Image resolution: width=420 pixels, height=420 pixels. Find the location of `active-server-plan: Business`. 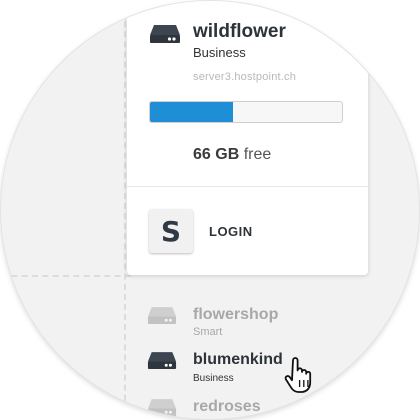

active-server-plan: Business is located at coordinates (219, 52).